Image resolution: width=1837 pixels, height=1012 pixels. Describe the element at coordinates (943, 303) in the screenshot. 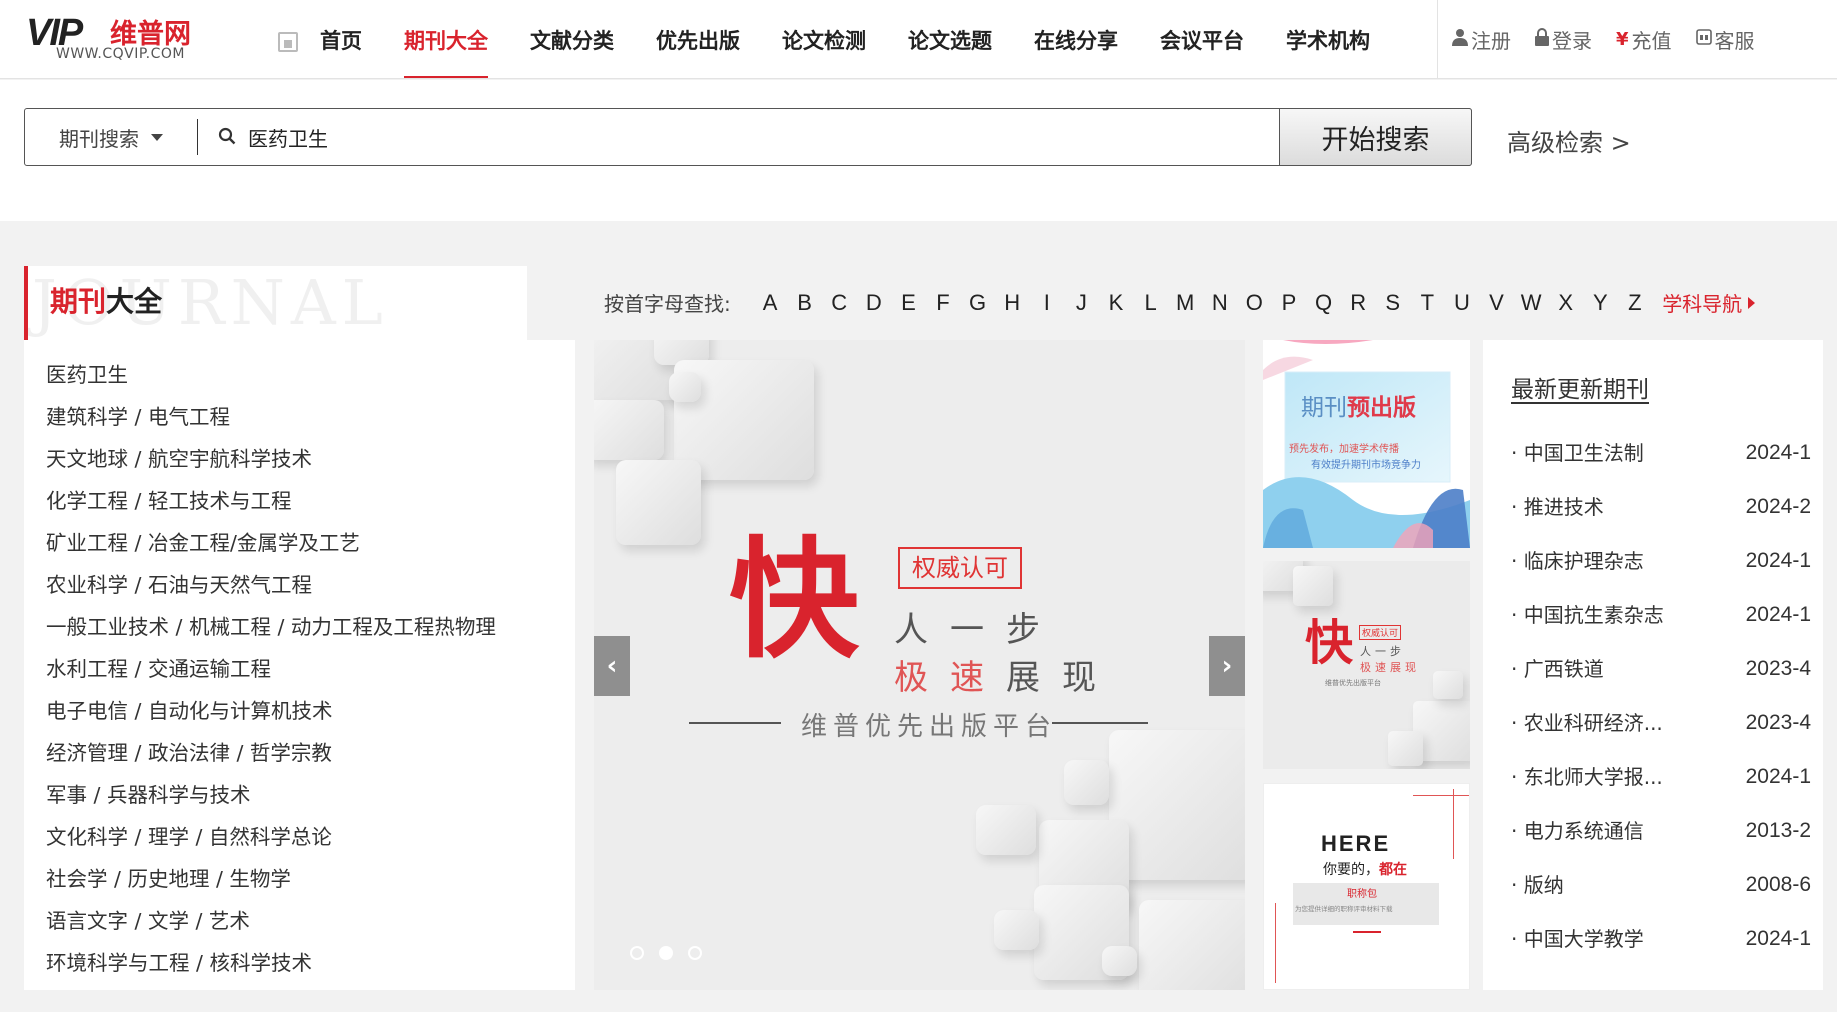

I see `alphabet-letter: F` at that location.